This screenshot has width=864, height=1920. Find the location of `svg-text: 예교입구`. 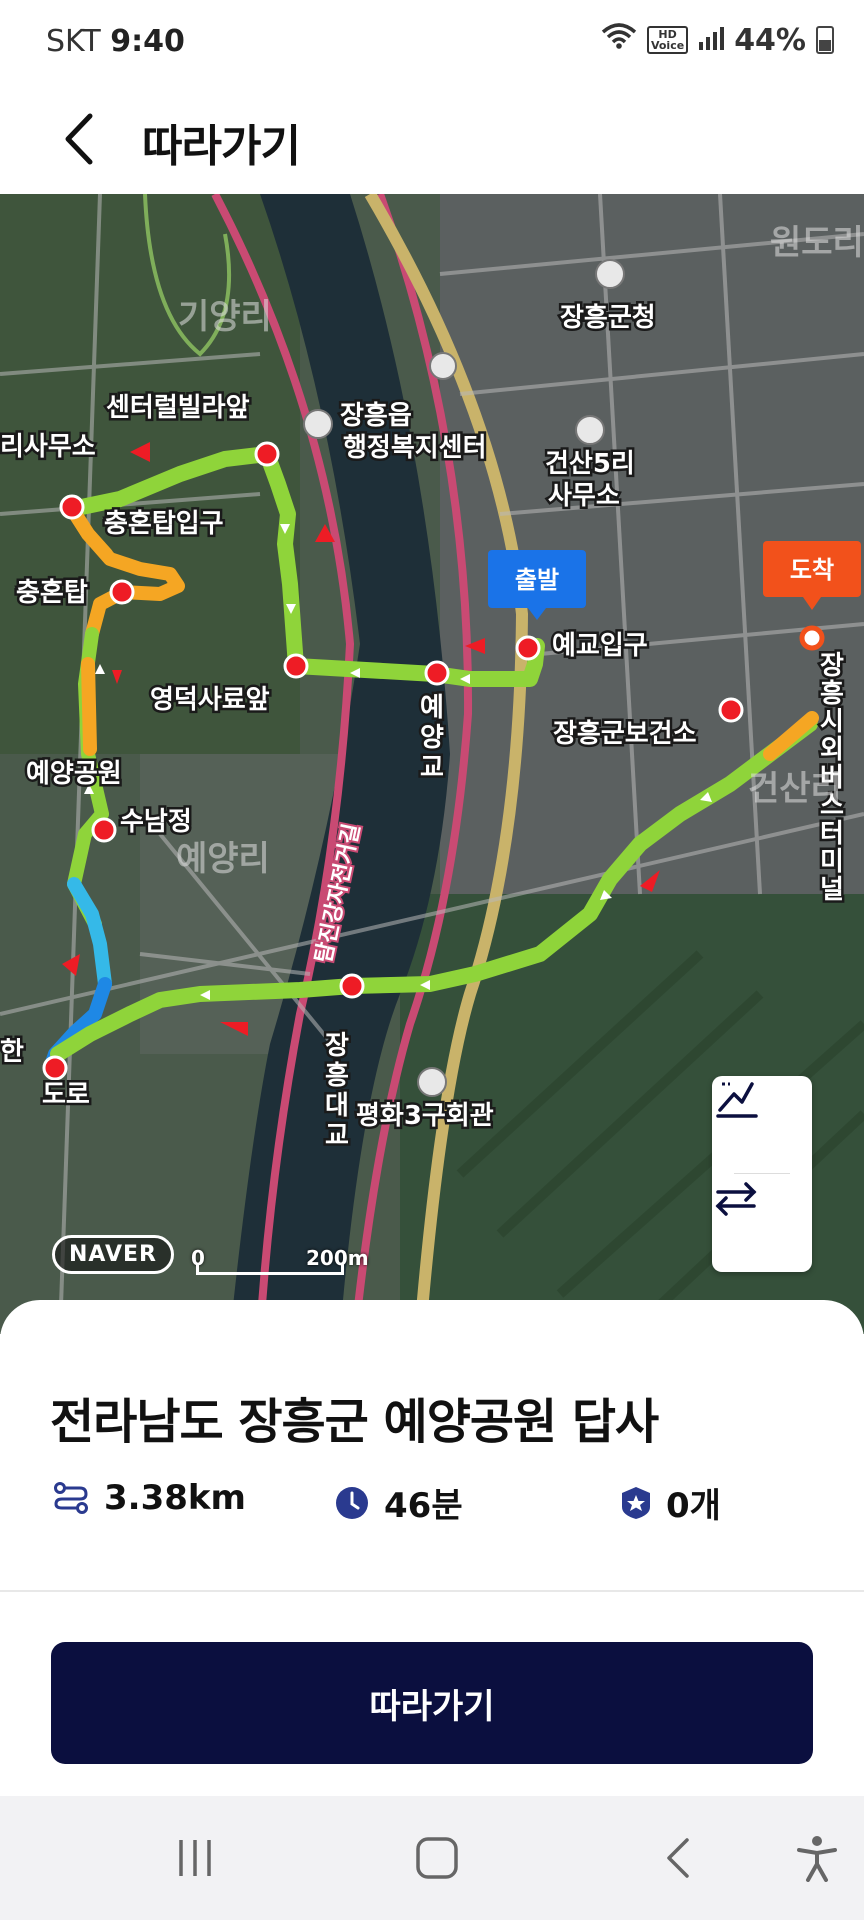

svg-text: 예교입구 is located at coordinates (600, 646).